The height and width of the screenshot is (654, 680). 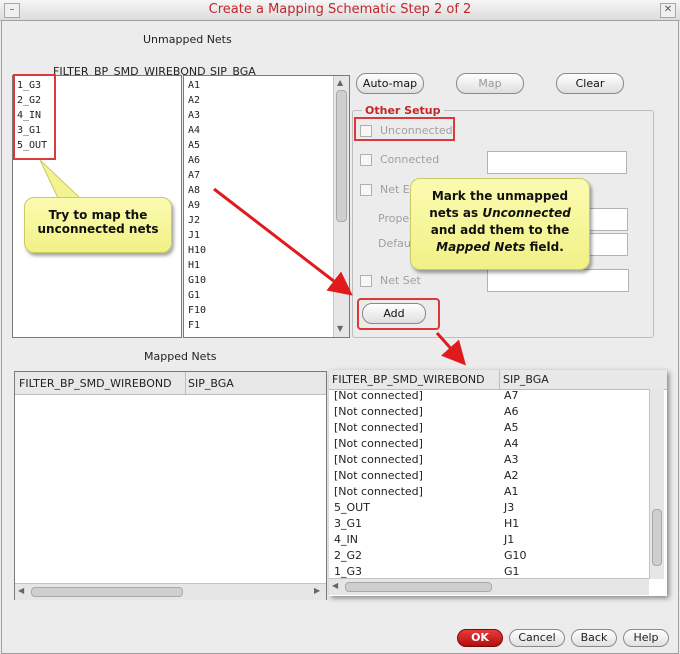 I want to click on back-button: Back, so click(x=594, y=638).